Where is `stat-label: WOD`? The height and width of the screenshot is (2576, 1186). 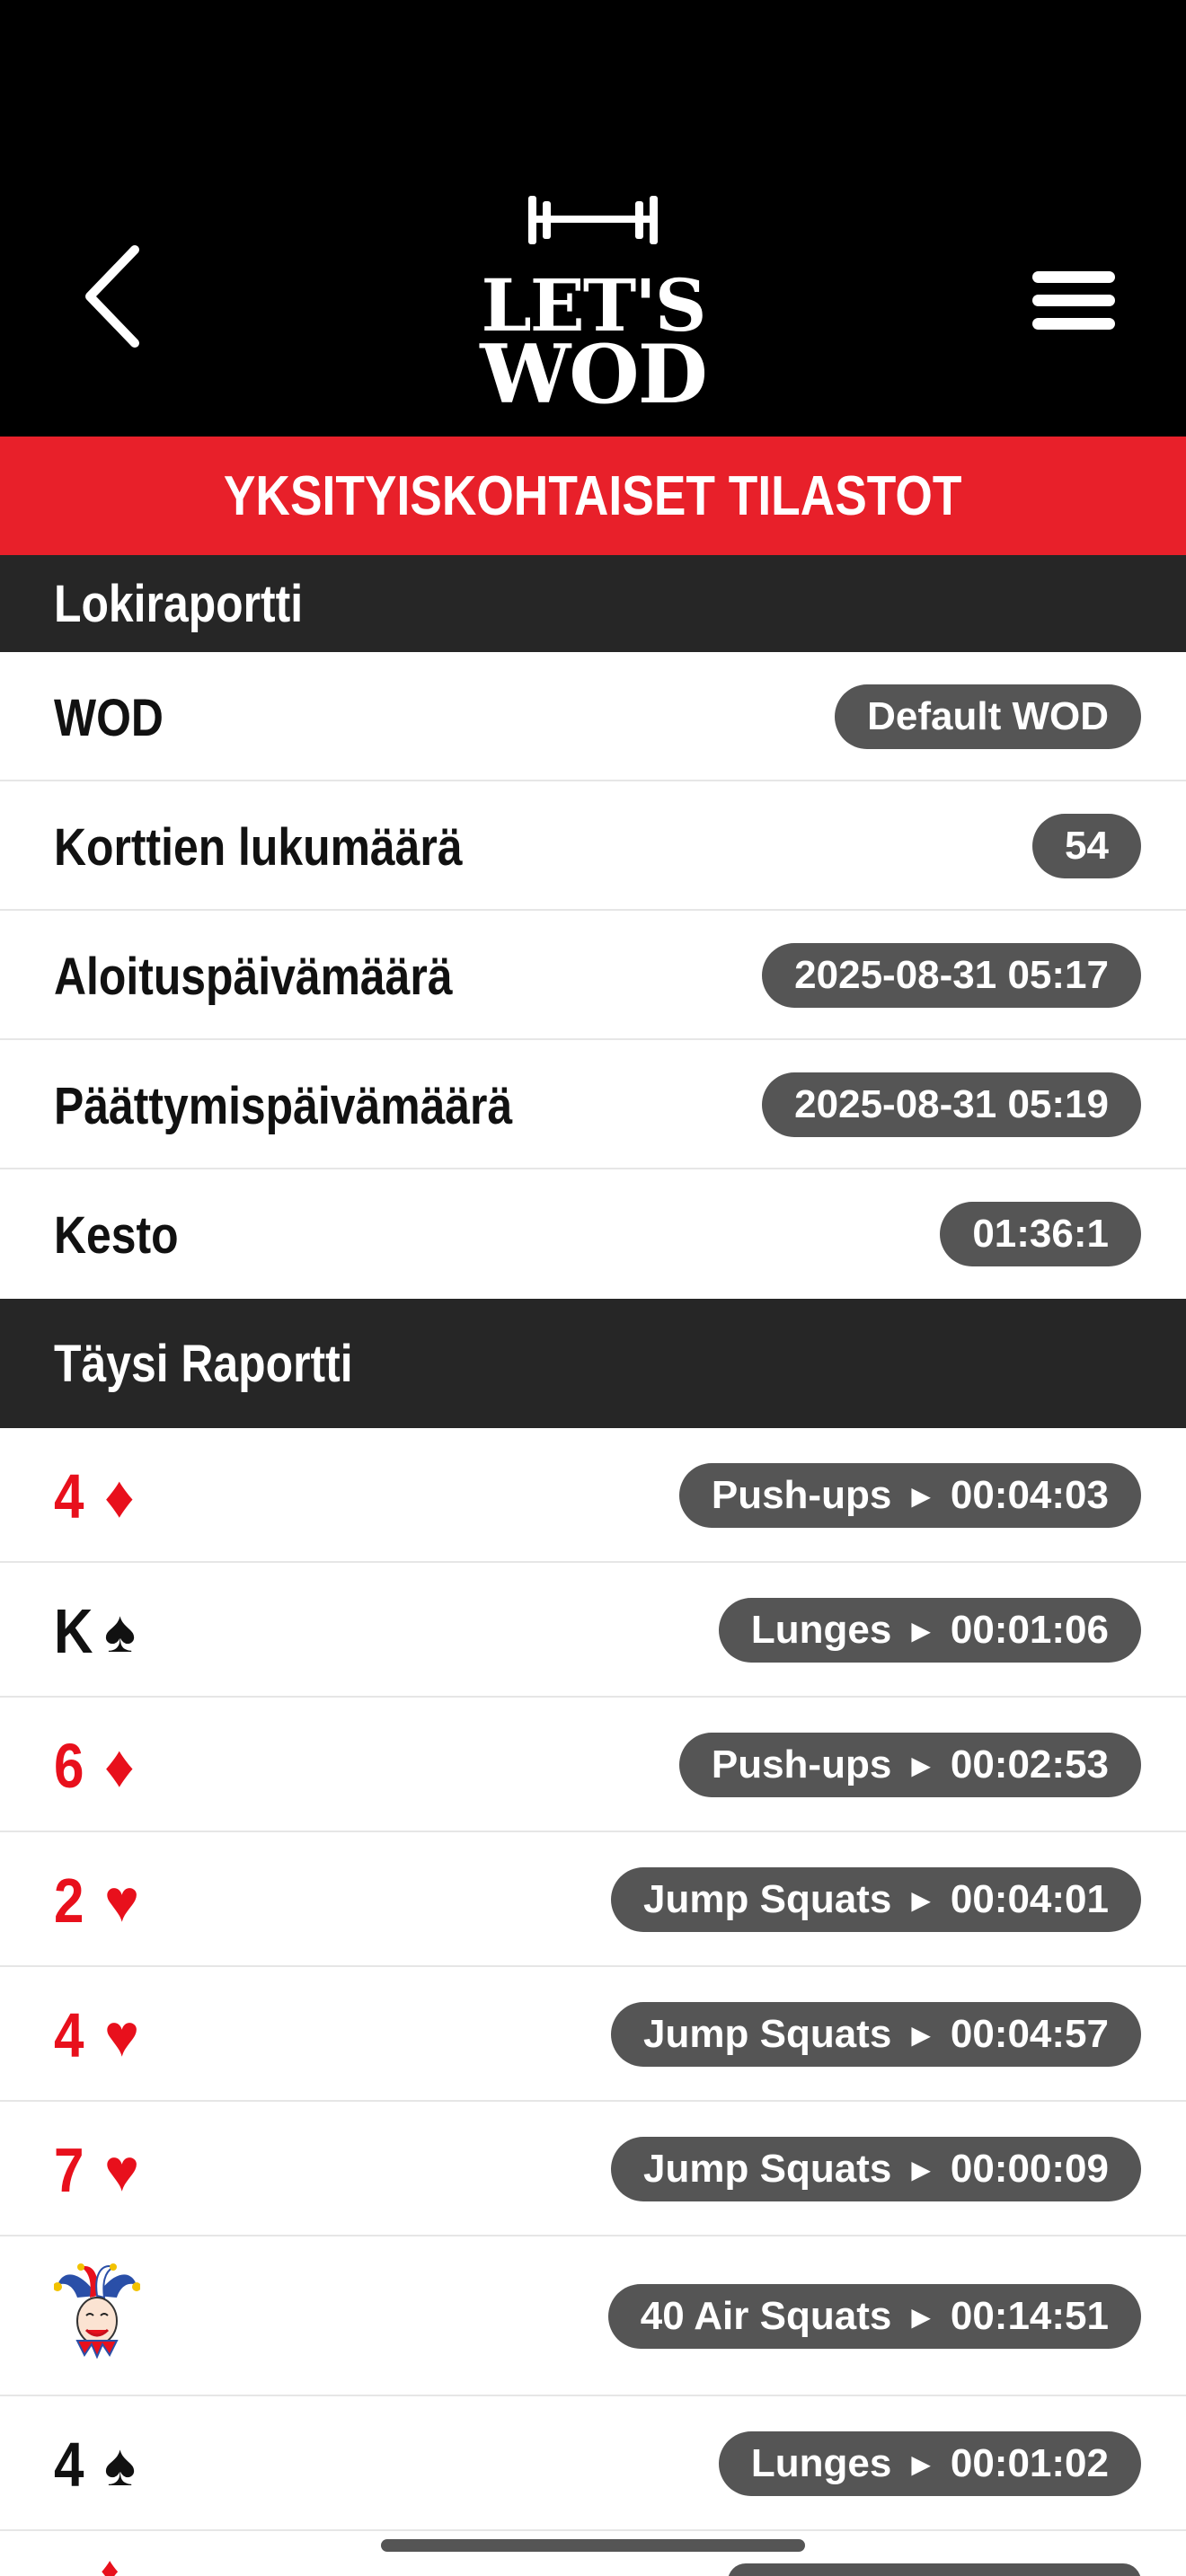 stat-label: WOD is located at coordinates (109, 718).